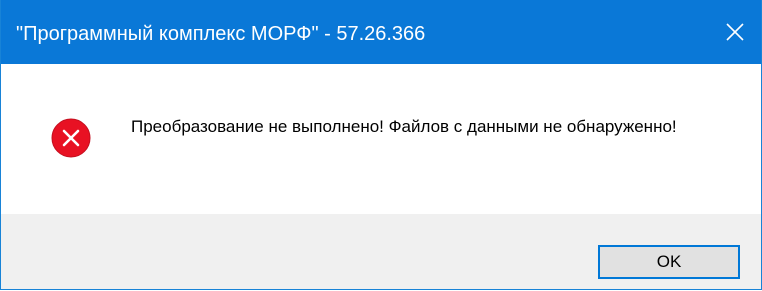 This screenshot has width=762, height=291. I want to click on window-title: "Программный комплекс МОРФ" - 57.26.366, so click(221, 34).